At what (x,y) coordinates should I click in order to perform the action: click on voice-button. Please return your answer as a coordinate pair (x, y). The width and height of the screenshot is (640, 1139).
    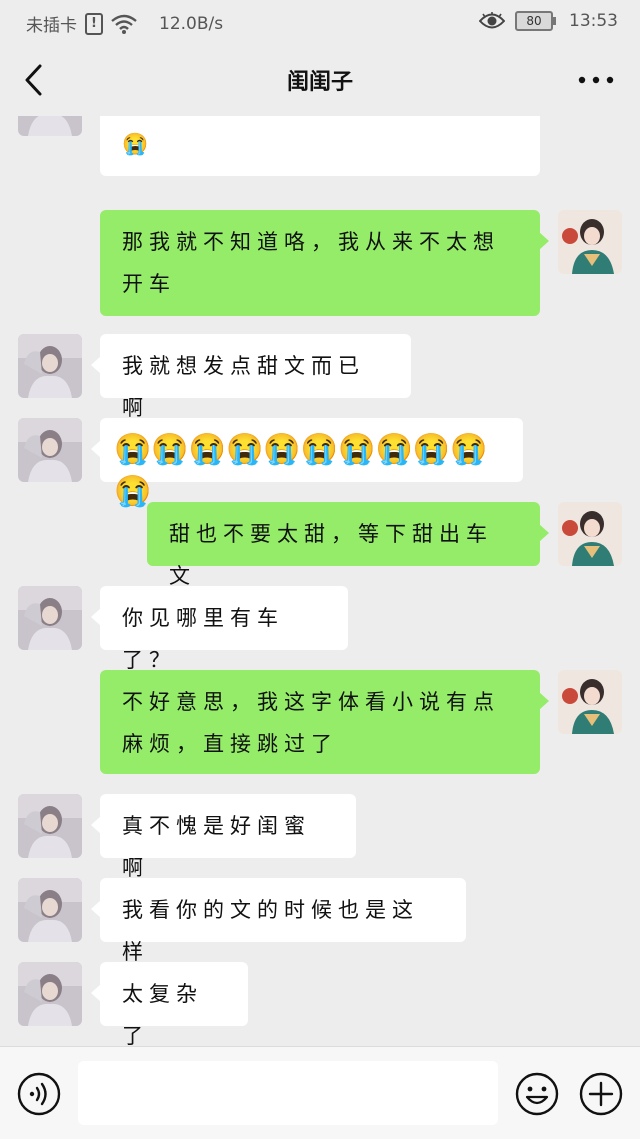
    Looking at the image, I should click on (39, 1094).